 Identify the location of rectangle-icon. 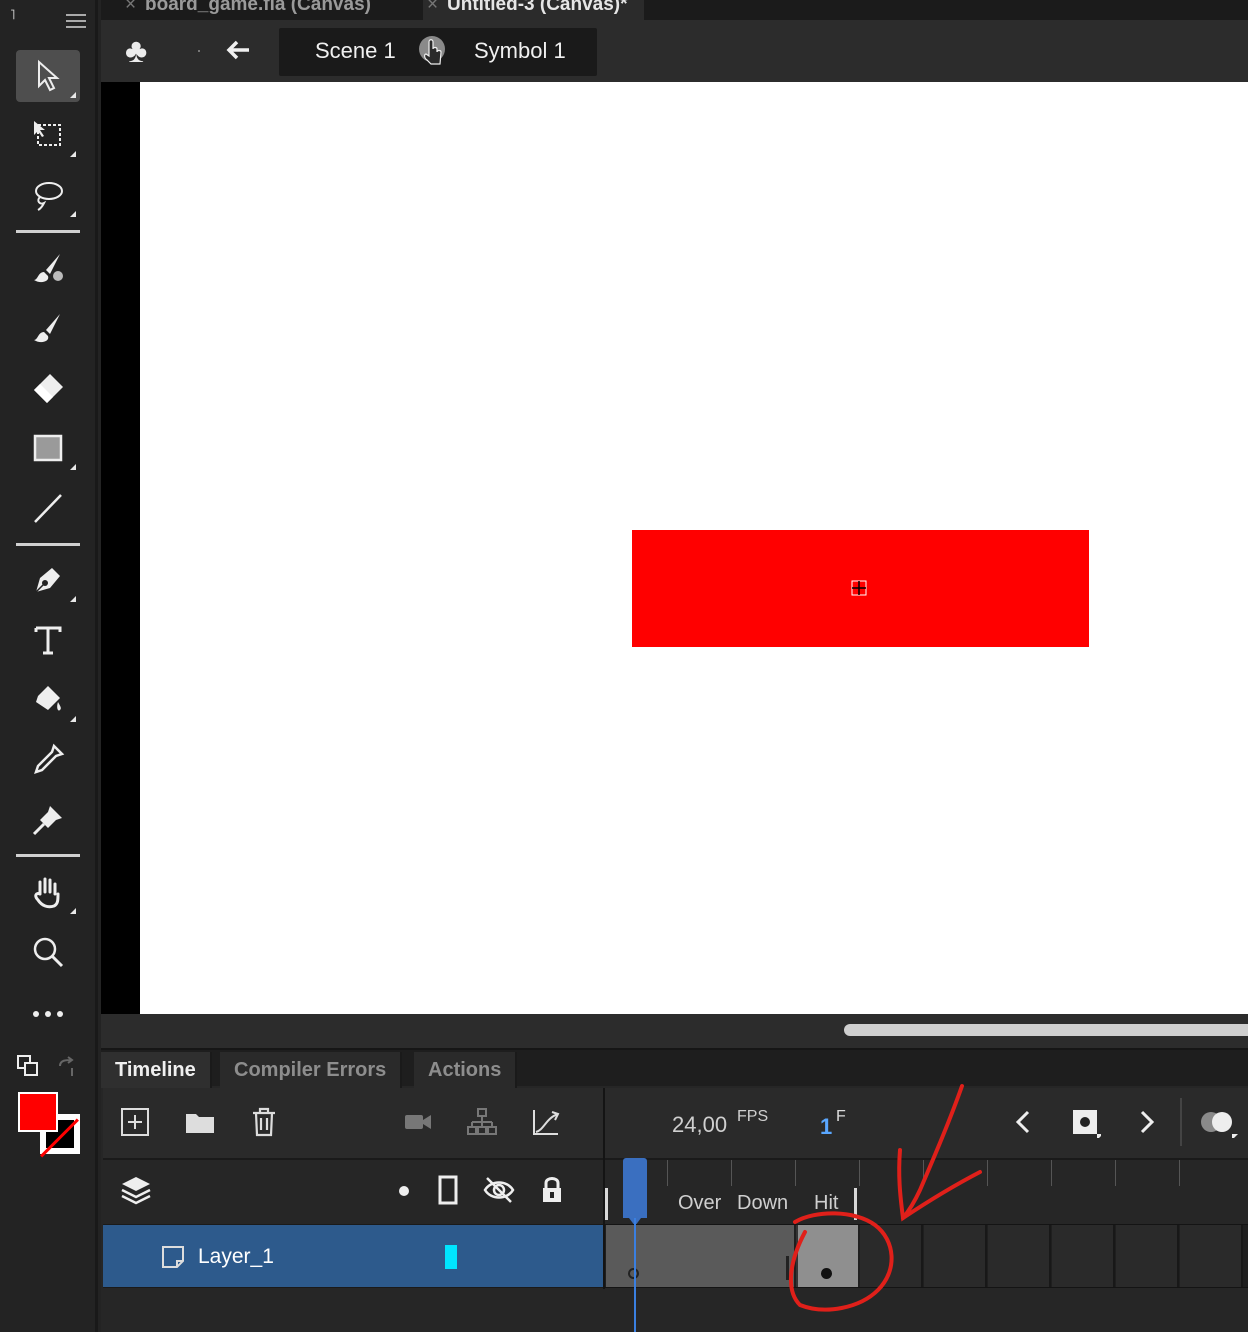
(48, 448).